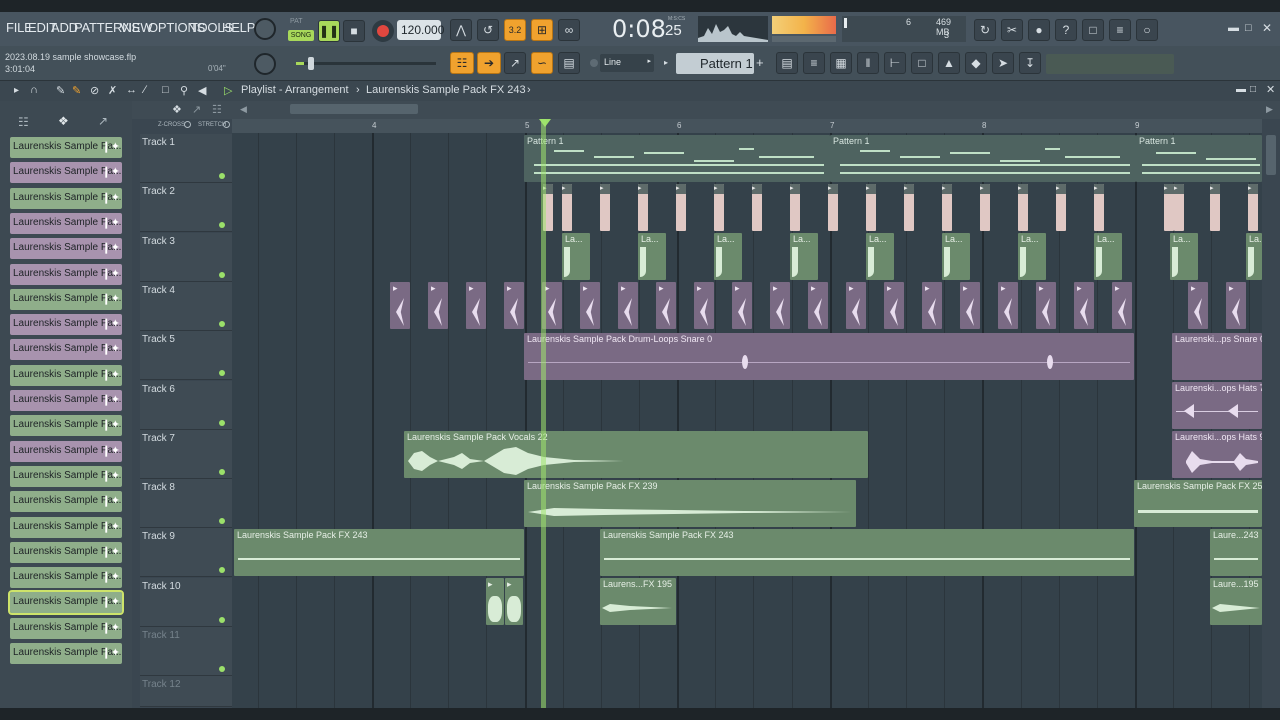 This screenshot has width=1280, height=720. I want to click on paint-icon: ✎, so click(76, 90).